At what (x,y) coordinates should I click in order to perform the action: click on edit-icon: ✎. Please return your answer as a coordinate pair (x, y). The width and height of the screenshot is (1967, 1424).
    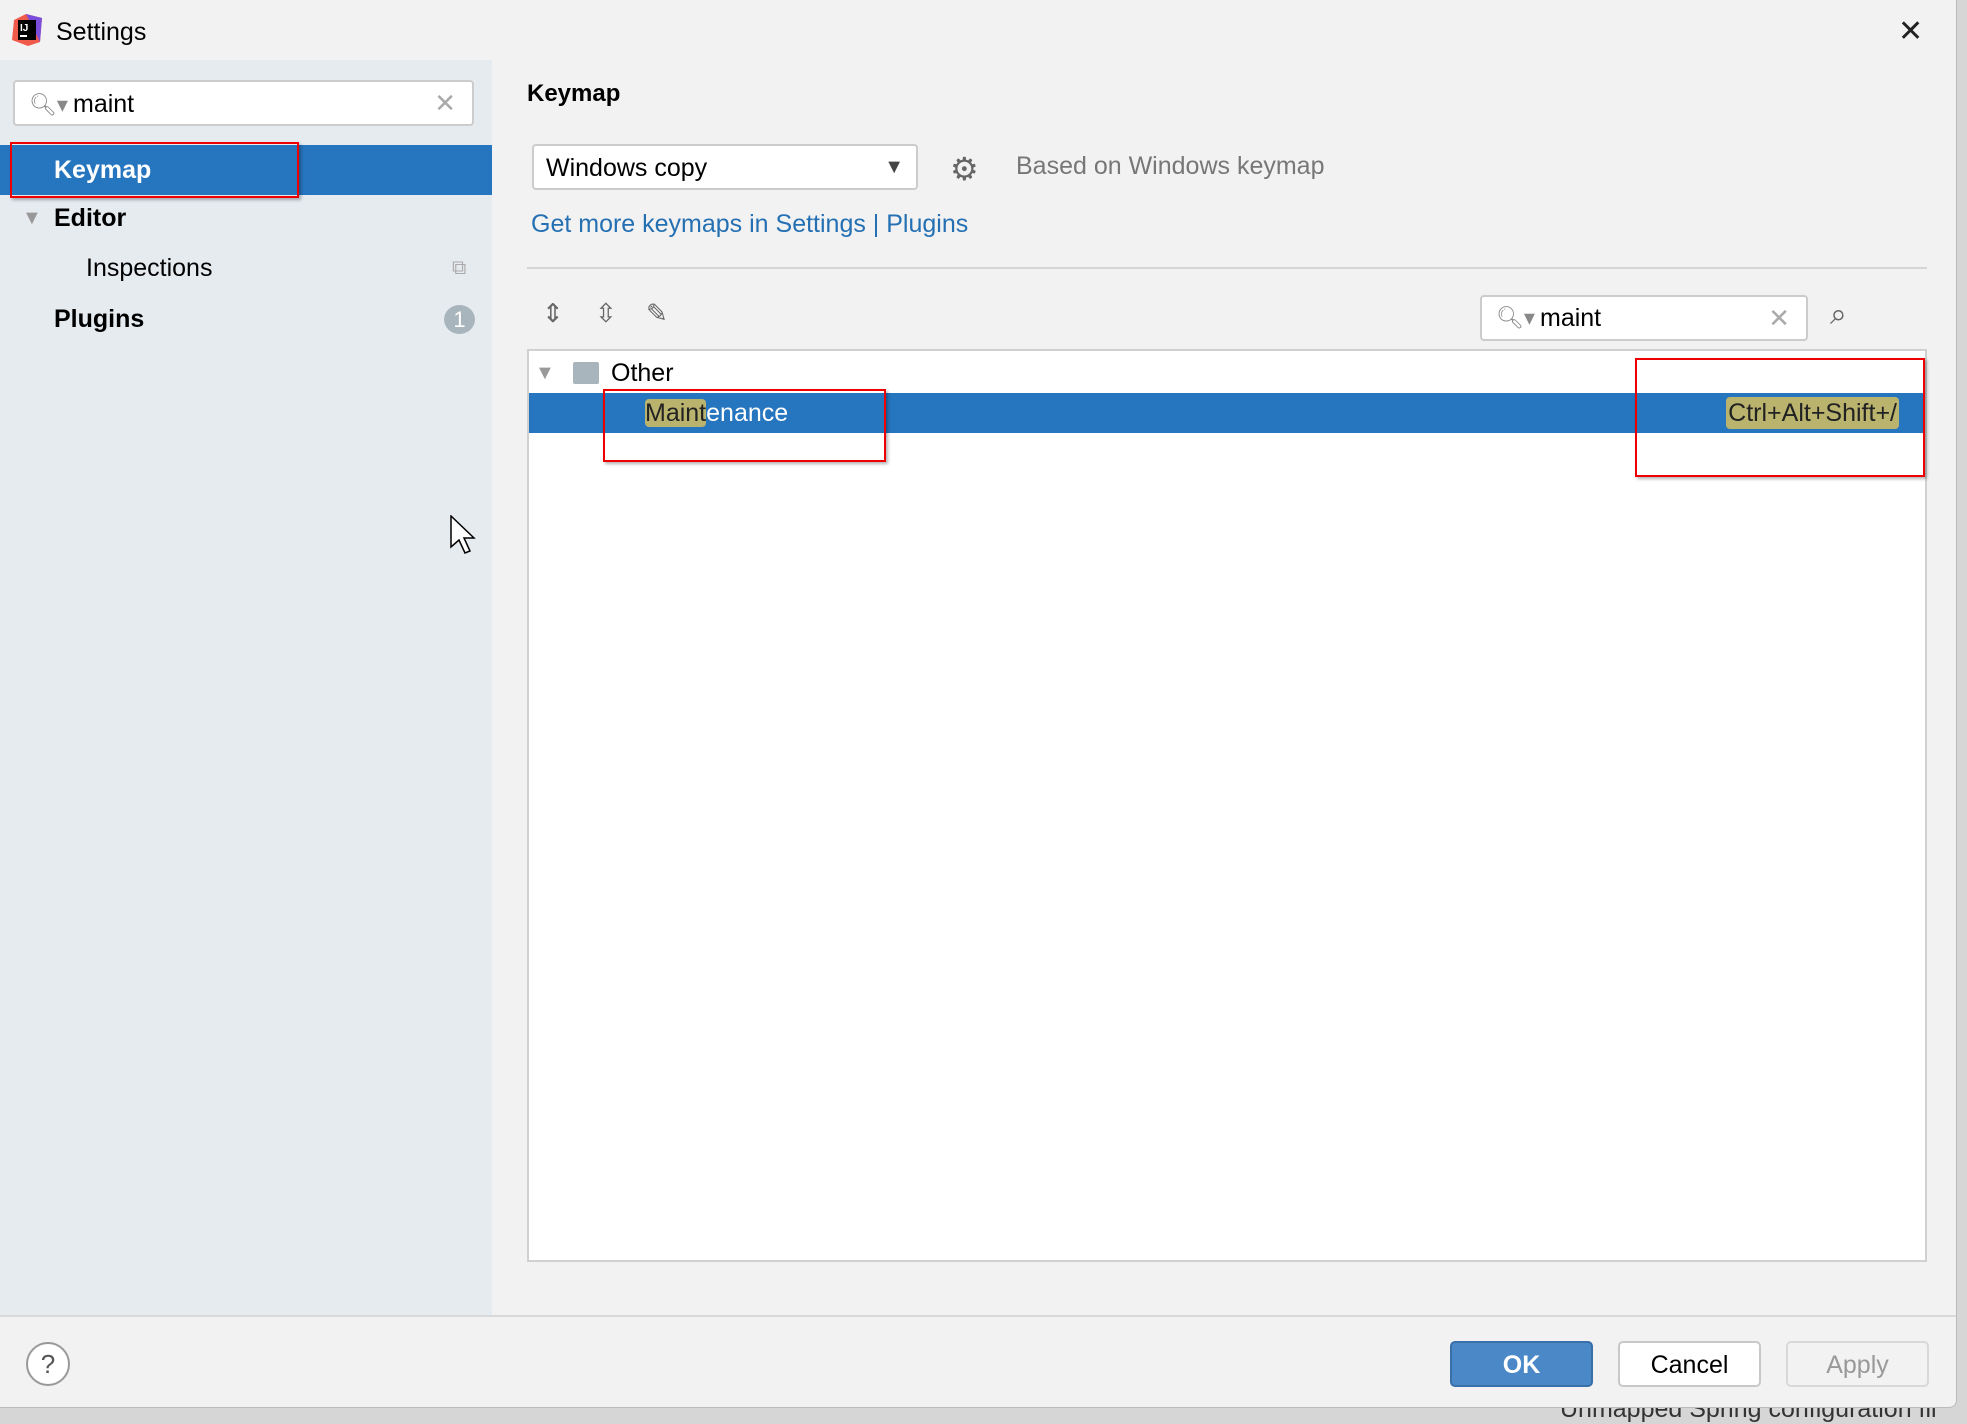
    Looking at the image, I should click on (657, 313).